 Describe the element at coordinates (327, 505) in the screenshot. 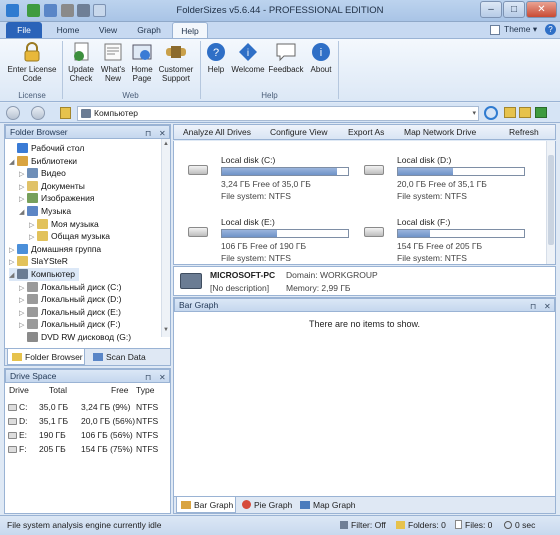

I see `tab-map-graph: Map Graph` at that location.